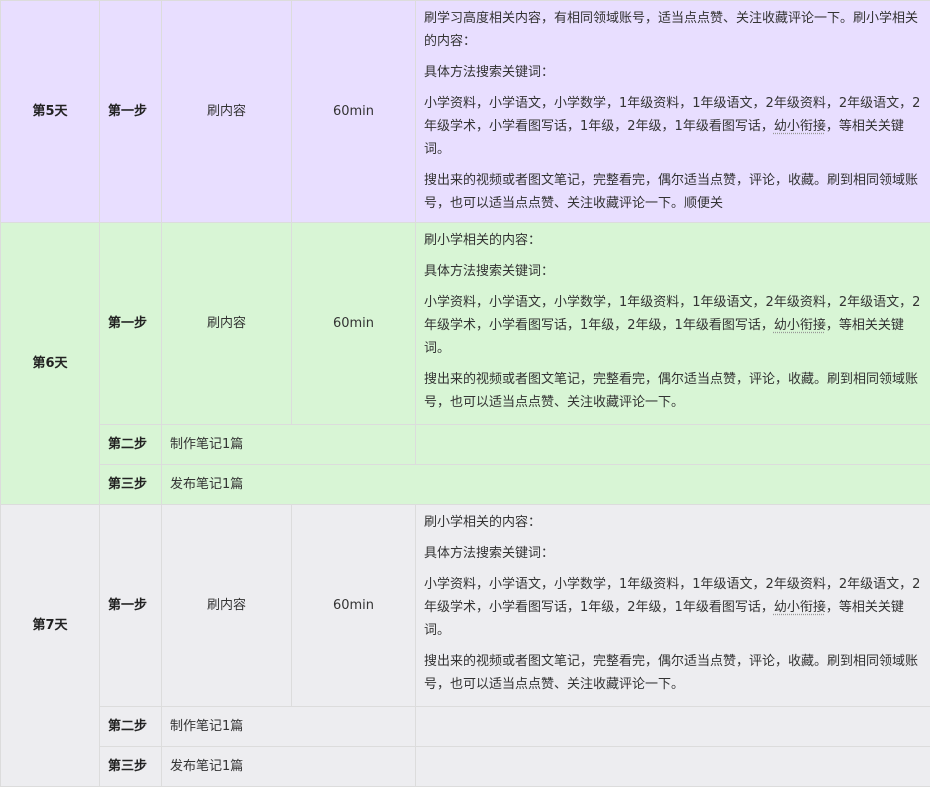 This screenshot has width=930, height=787. Describe the element at coordinates (50, 112) in the screenshot. I see `day-label: 第5天` at that location.